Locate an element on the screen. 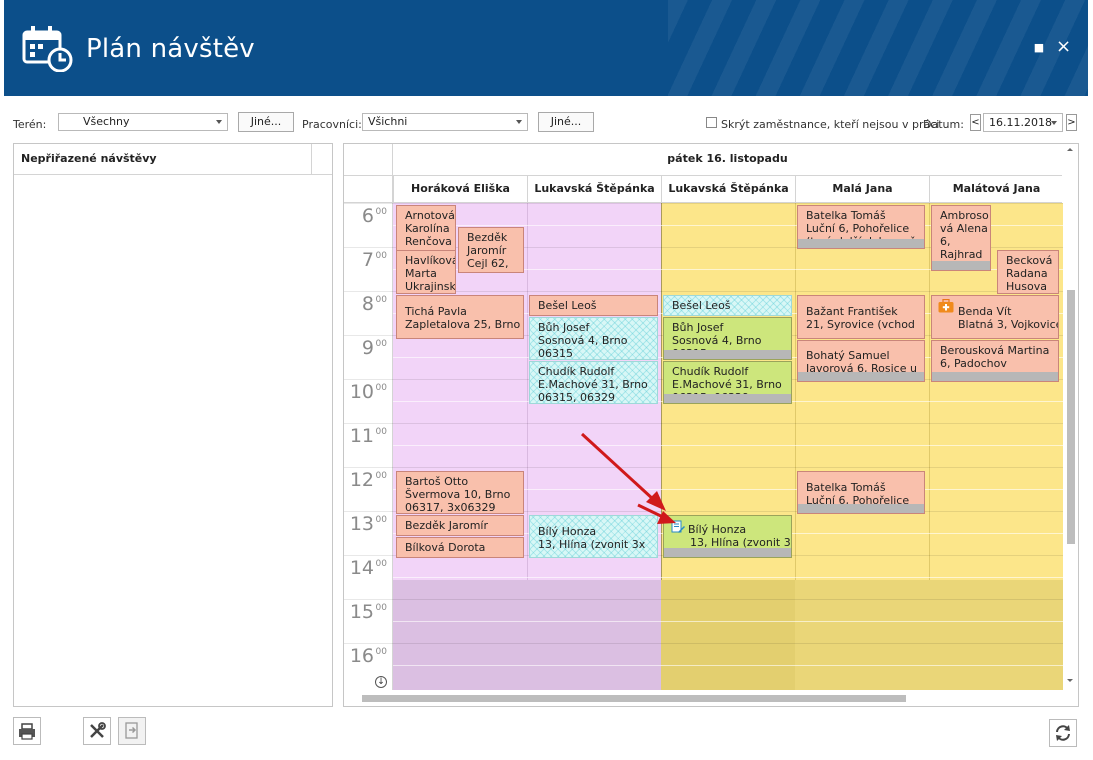 Image resolution: width=1093 pixels, height=760 pixels. visit-event: Bezděk Jaromír Cejl 62, is located at coordinates (491, 250).